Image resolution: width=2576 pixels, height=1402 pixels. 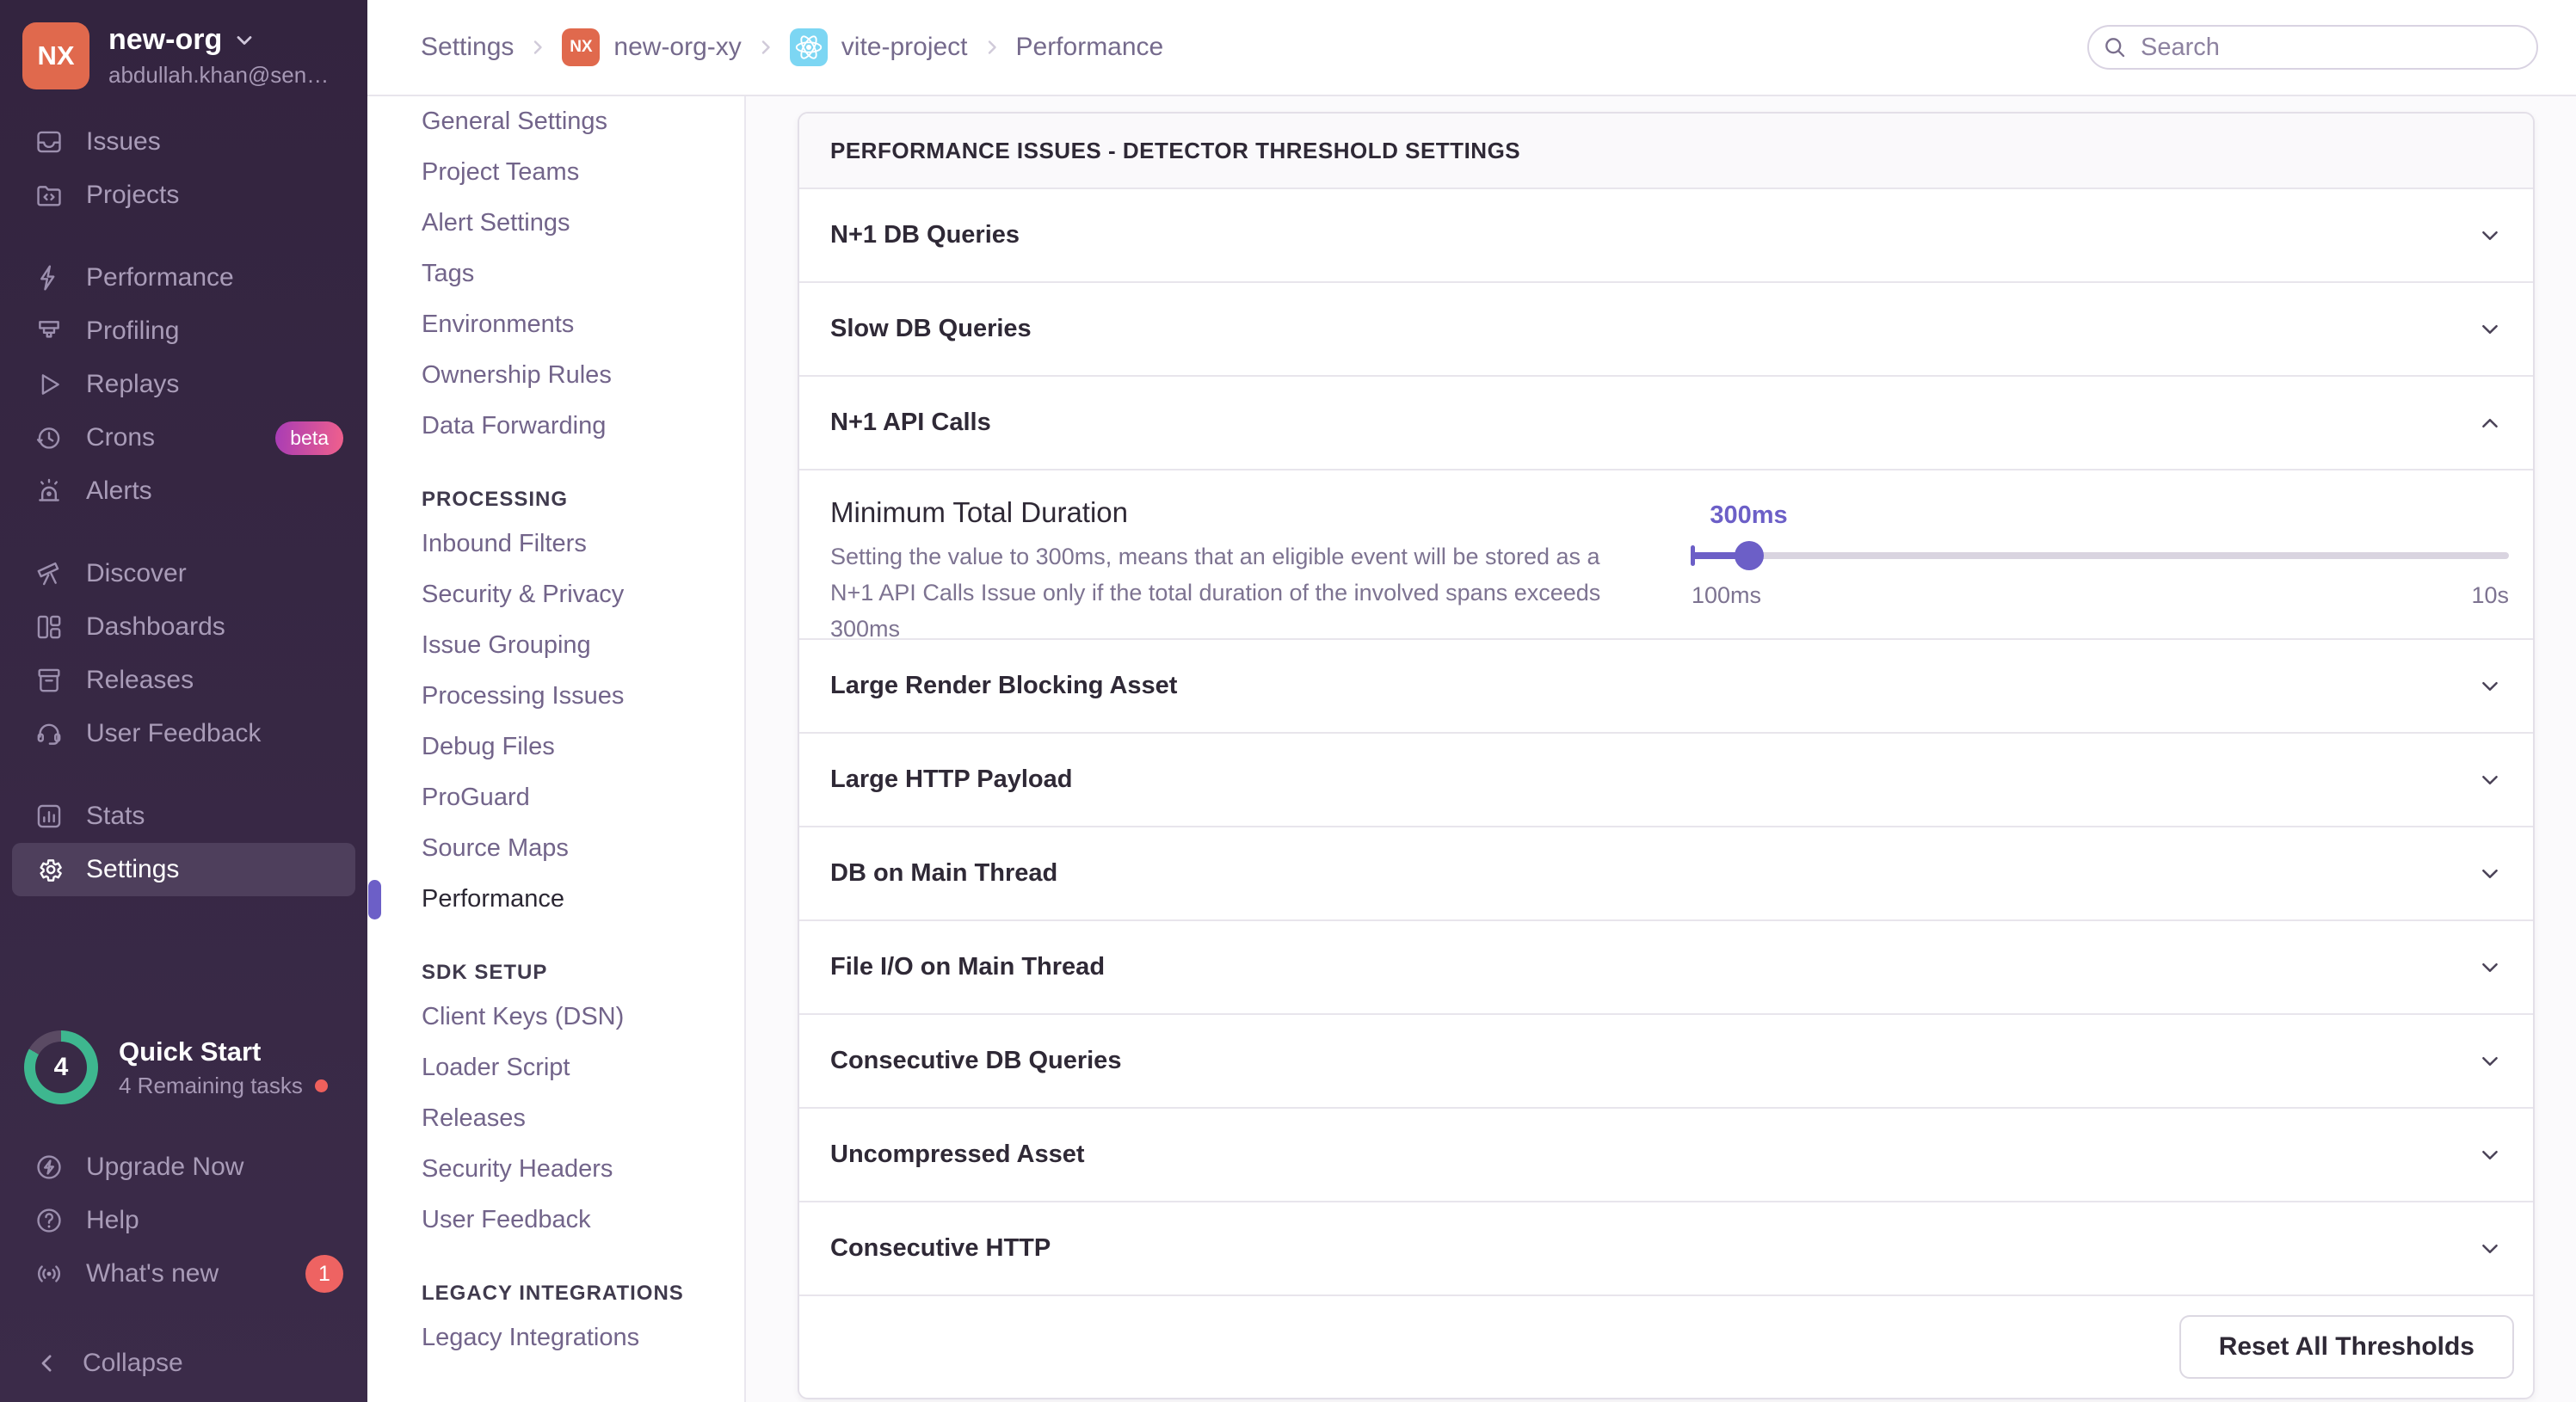 What do you see at coordinates (574, 594) in the screenshot?
I see `settings-nav-item-security-privacy: Security & Privacy` at bounding box center [574, 594].